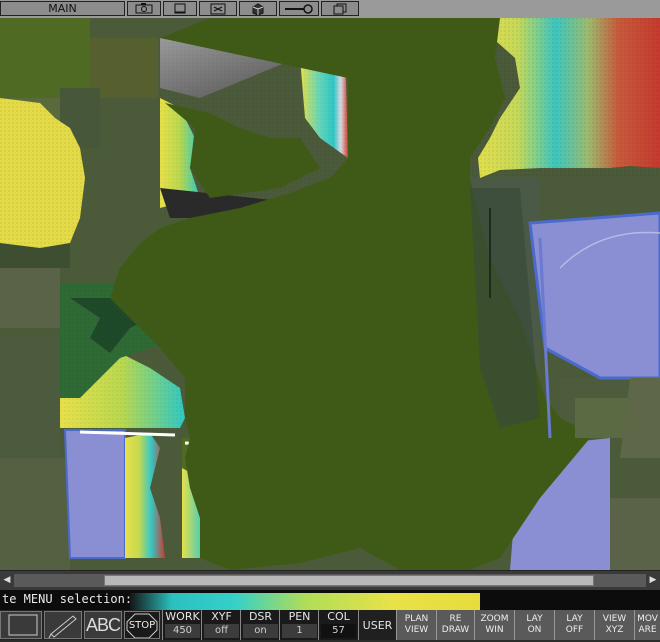 Image resolution: width=660 pixels, height=642 pixels. I want to click on main-menu-label: MAIN, so click(62, 8).